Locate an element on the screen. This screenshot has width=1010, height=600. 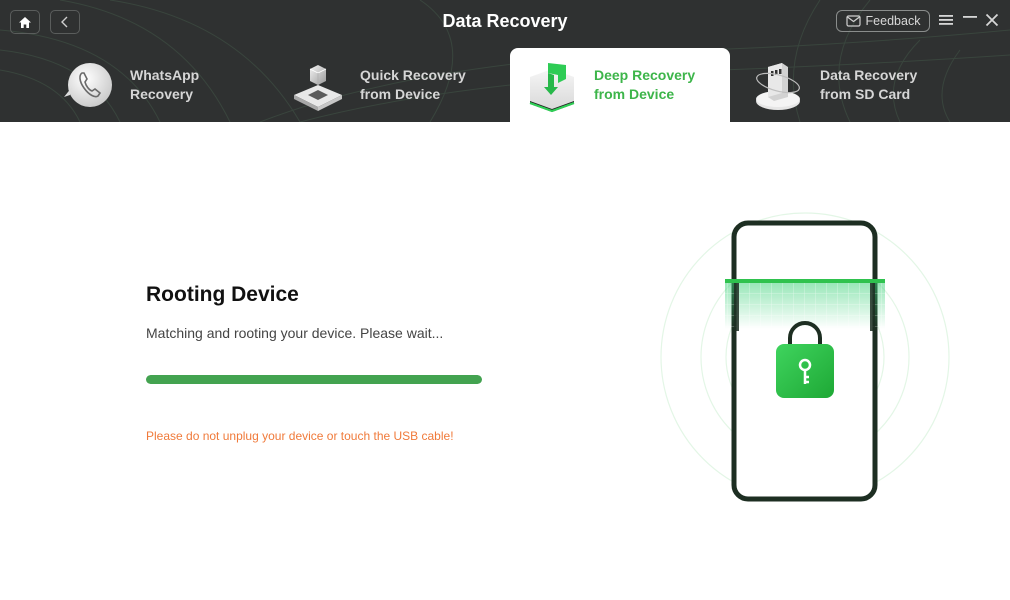
minimize-icon is located at coordinates (970, 17).